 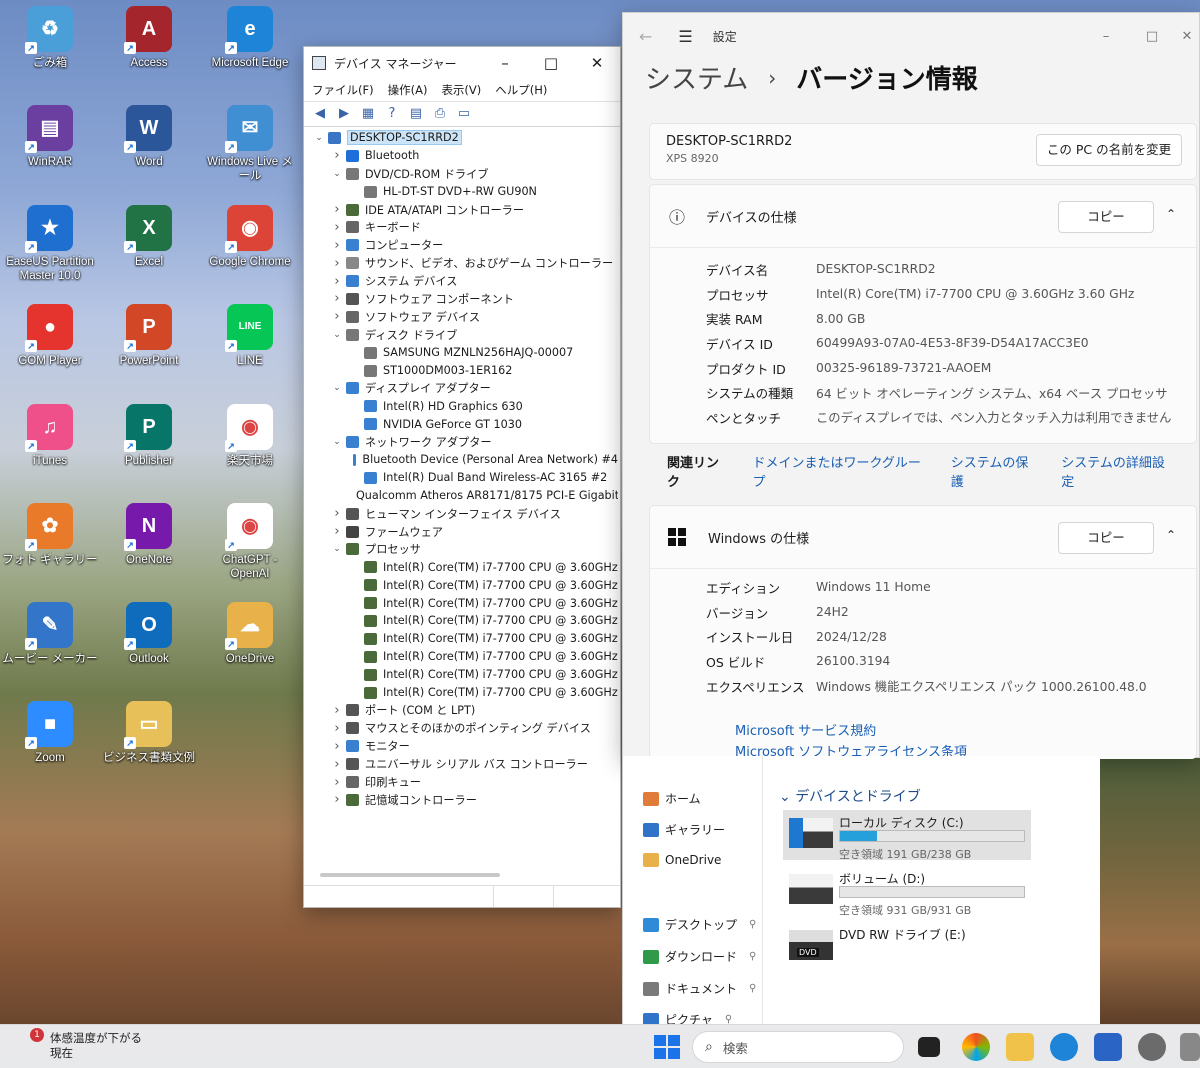 What do you see at coordinates (462, 174) in the screenshot?
I see `tree-node: ⌄ DVD/CD-ROM ドライブ` at bounding box center [462, 174].